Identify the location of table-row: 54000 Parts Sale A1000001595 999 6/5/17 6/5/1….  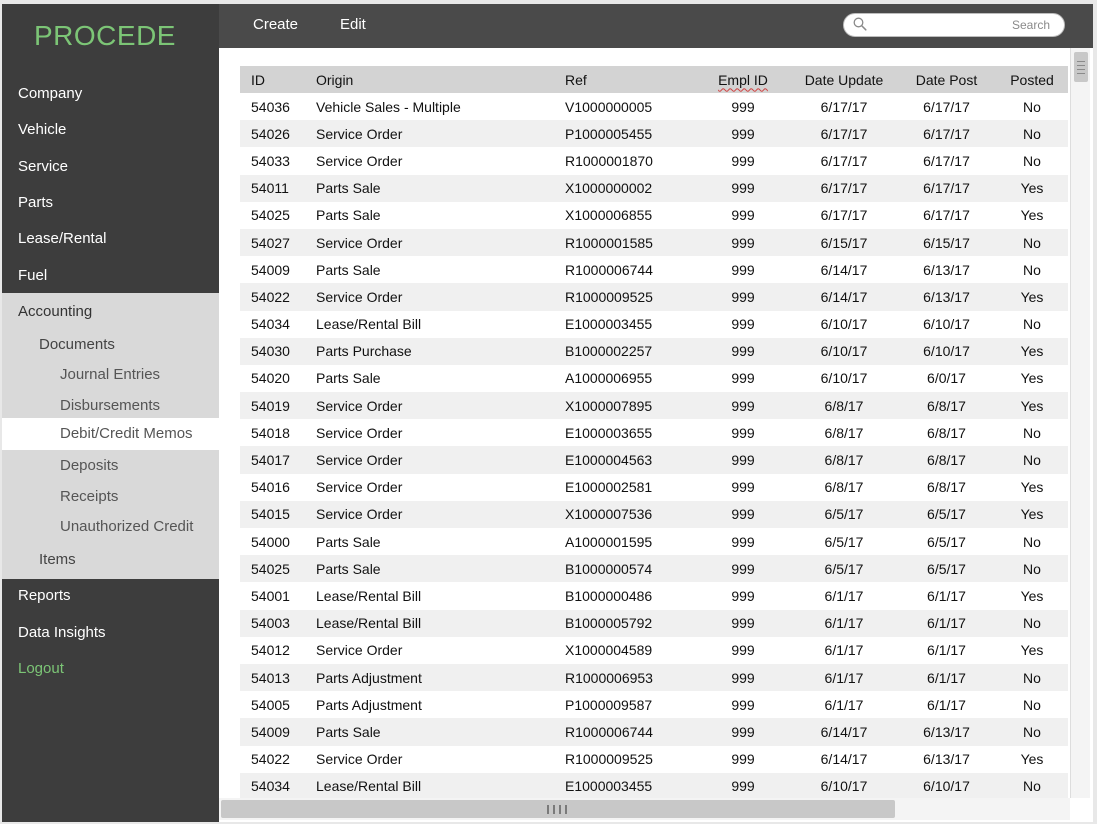
(654, 542).